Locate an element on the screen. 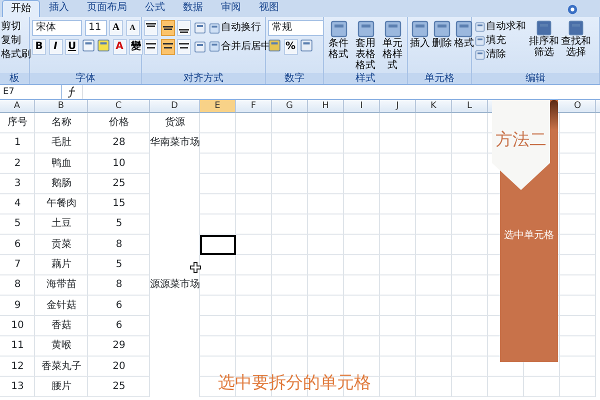  column-header: G is located at coordinates (290, 106).